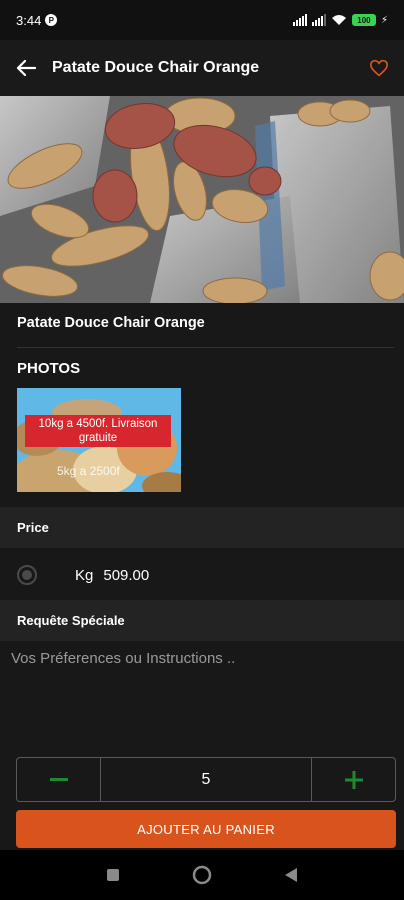 This screenshot has height=900, width=404. Describe the element at coordinates (206, 829) in the screenshot. I see `add-to-cart-button: AJOUTER AU PANIER` at that location.